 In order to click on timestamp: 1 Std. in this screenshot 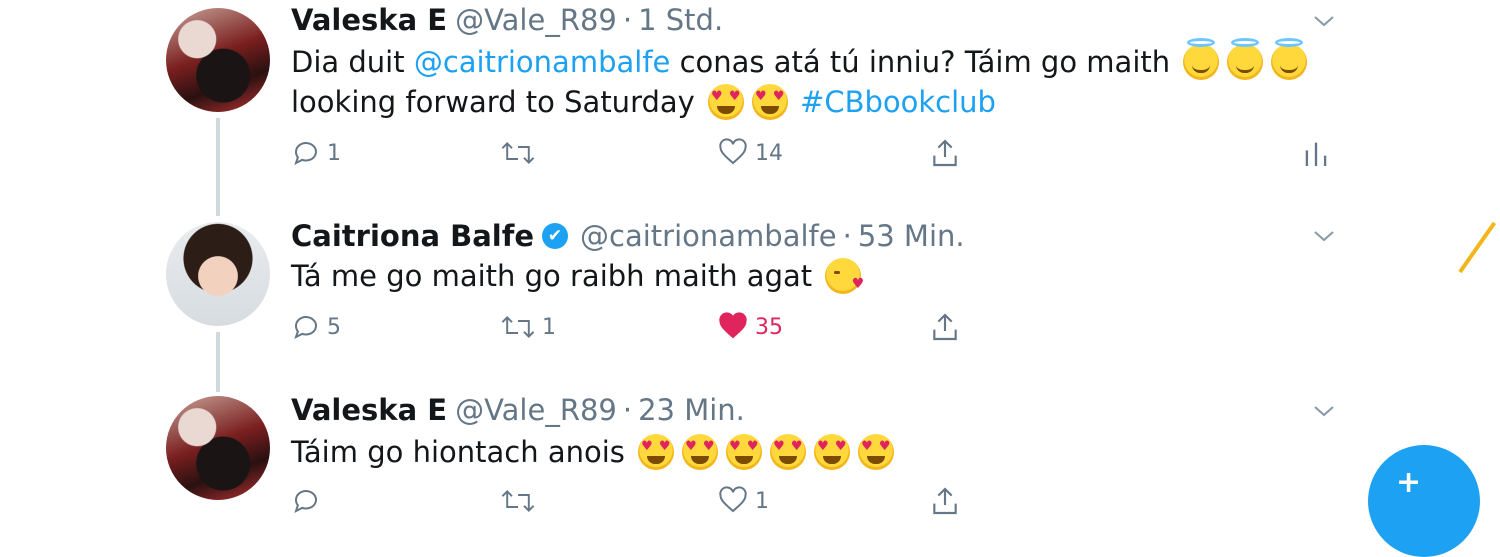, I will do `click(680, 20)`.